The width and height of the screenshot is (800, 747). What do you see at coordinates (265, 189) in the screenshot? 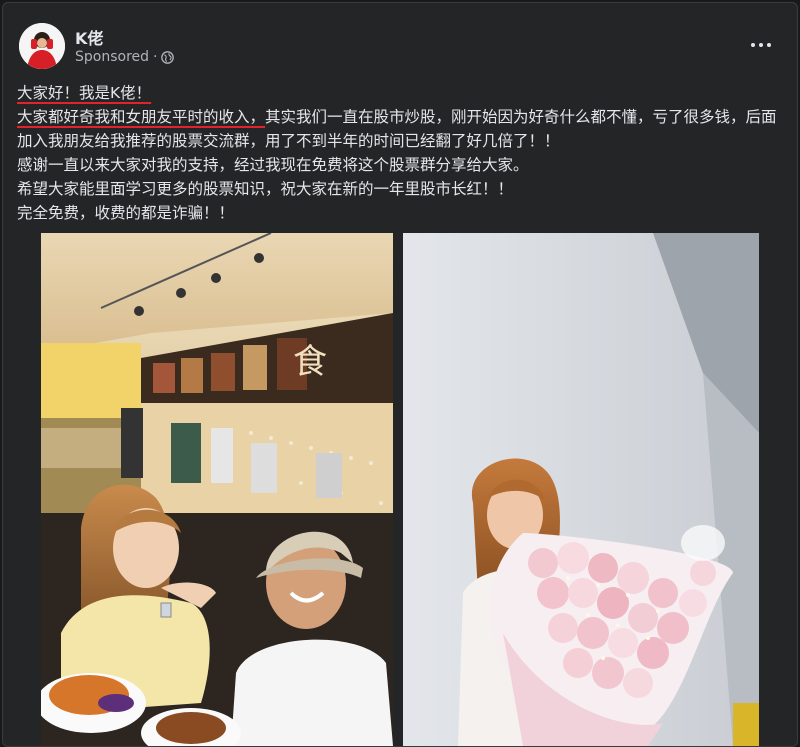
I see `post-text-line4: 希望大家能里面学习更多的股票知识，祝大家在新的一年里股市长红！！` at bounding box center [265, 189].